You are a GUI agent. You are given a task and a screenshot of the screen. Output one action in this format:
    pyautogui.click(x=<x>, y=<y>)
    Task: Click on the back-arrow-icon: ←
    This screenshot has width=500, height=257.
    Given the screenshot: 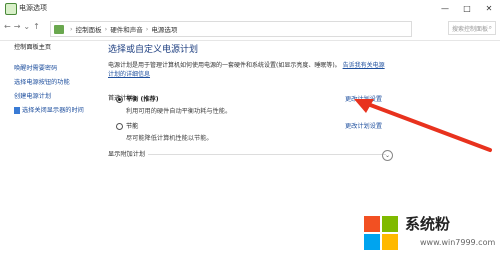 What is the action you would take?
    pyautogui.click(x=7, y=26)
    